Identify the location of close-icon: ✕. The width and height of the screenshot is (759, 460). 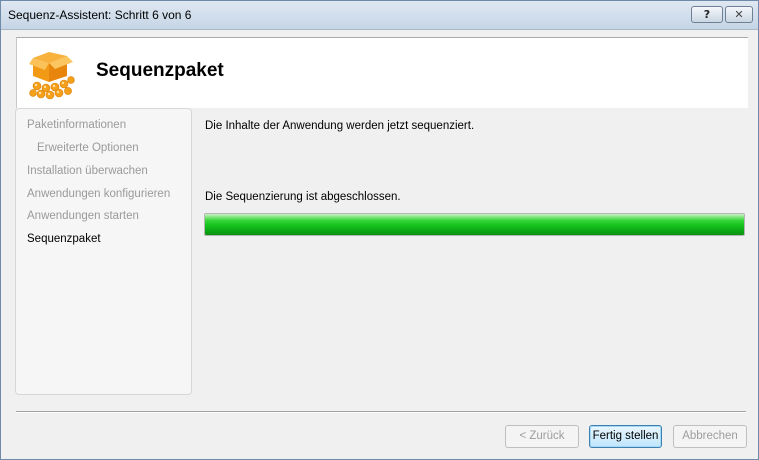
(739, 14).